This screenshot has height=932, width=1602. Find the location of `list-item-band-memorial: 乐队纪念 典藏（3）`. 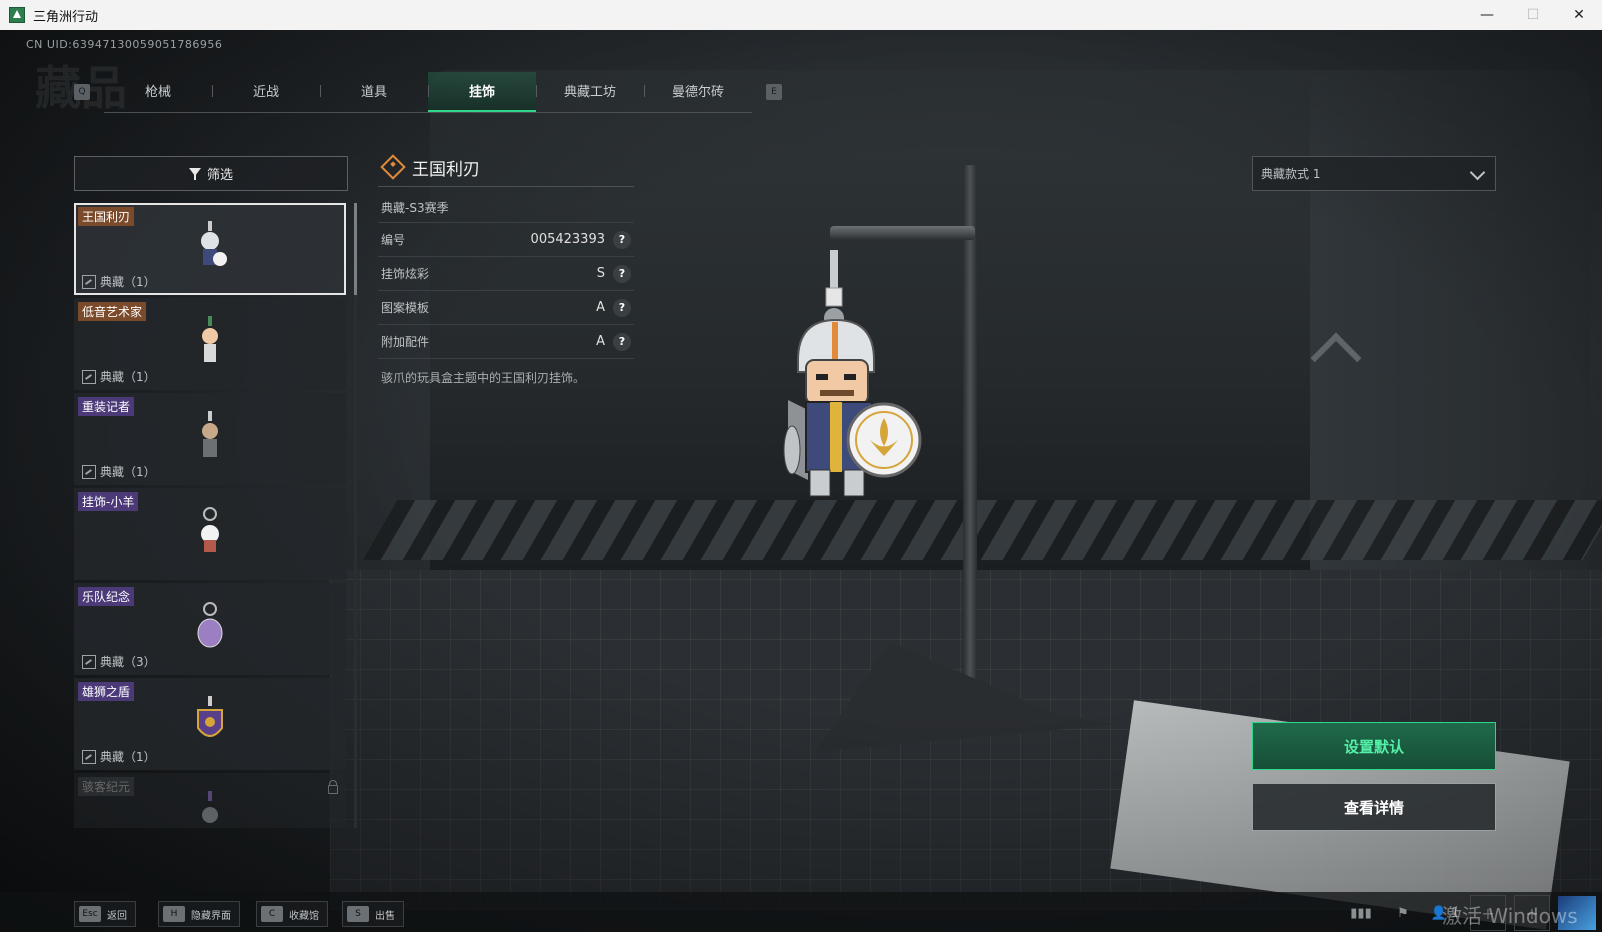

list-item-band-memorial: 乐队纪念 典藏（3） is located at coordinates (210, 629).